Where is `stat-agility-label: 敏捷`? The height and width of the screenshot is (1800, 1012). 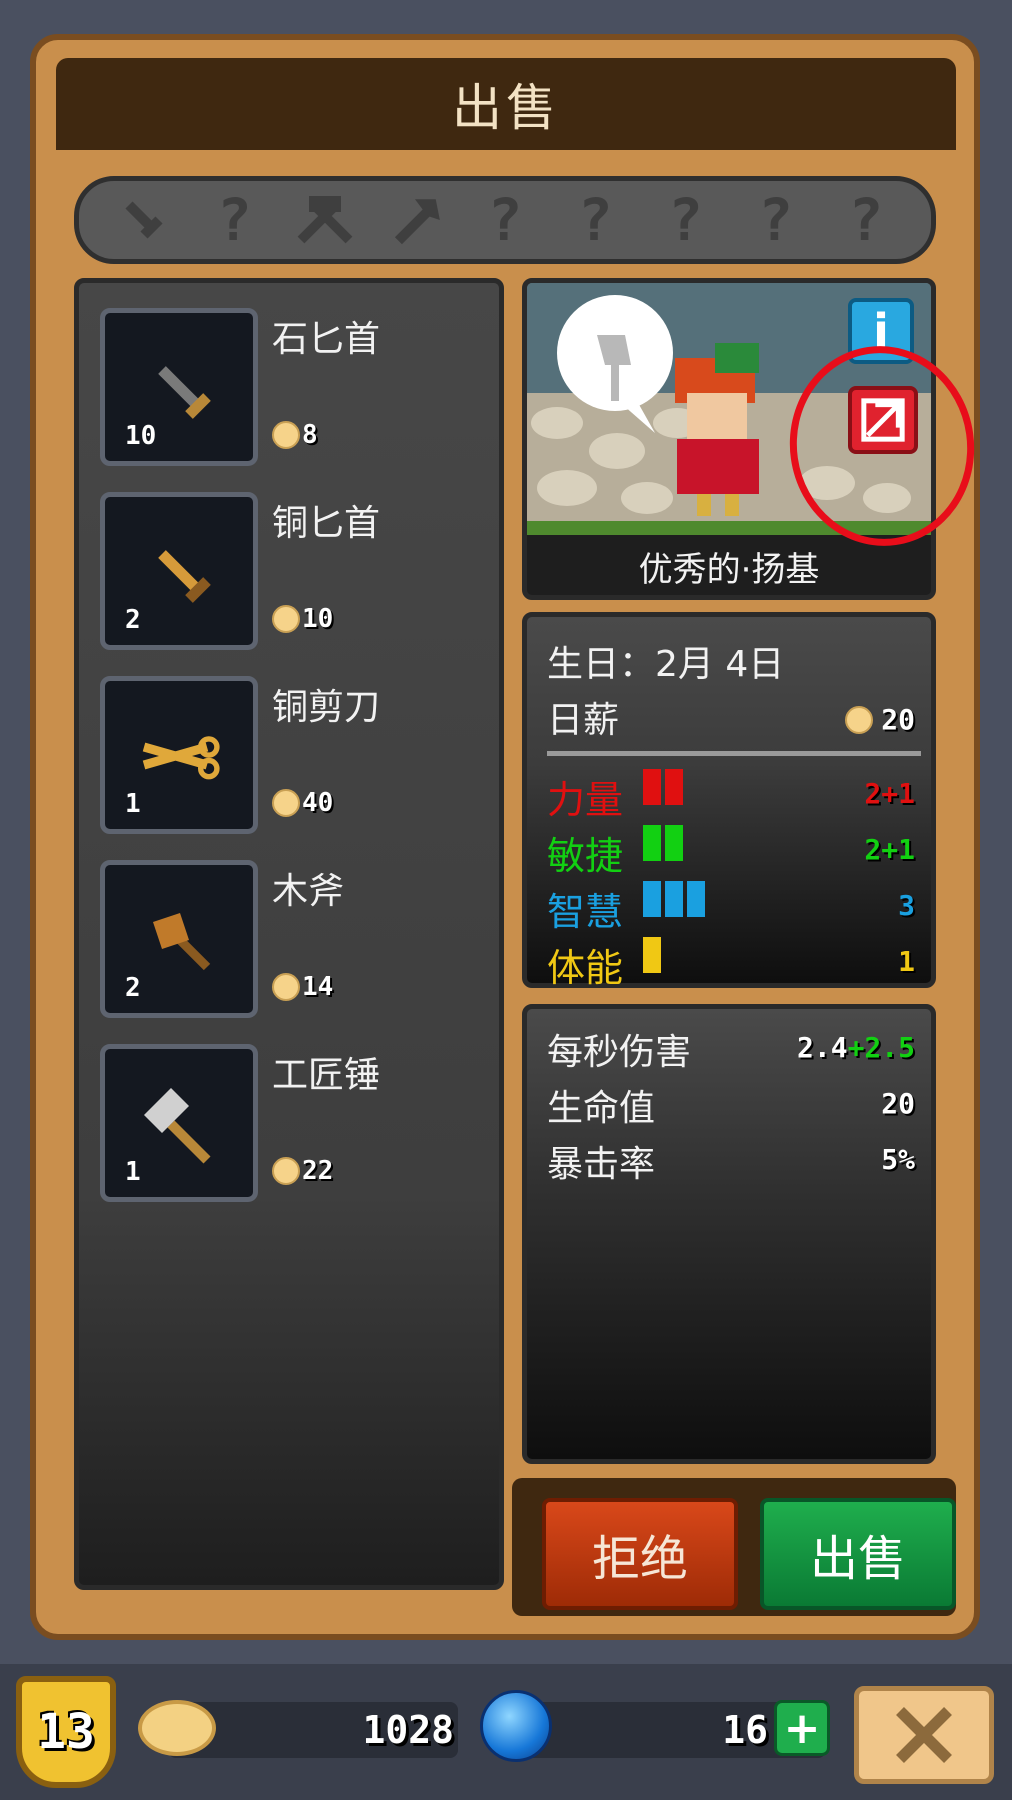
stat-agility-label: 敏捷 is located at coordinates (585, 856).